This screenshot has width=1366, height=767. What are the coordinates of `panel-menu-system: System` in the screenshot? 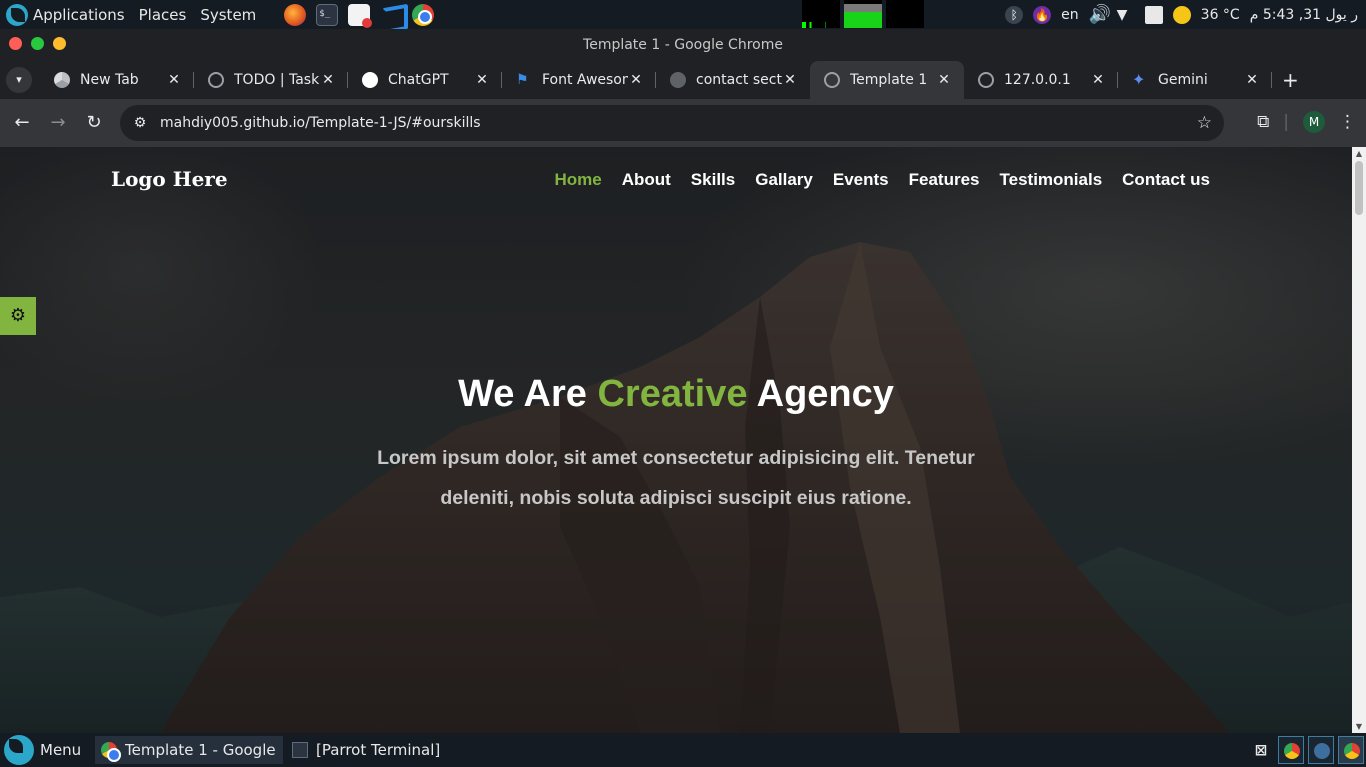 It's located at (228, 15).